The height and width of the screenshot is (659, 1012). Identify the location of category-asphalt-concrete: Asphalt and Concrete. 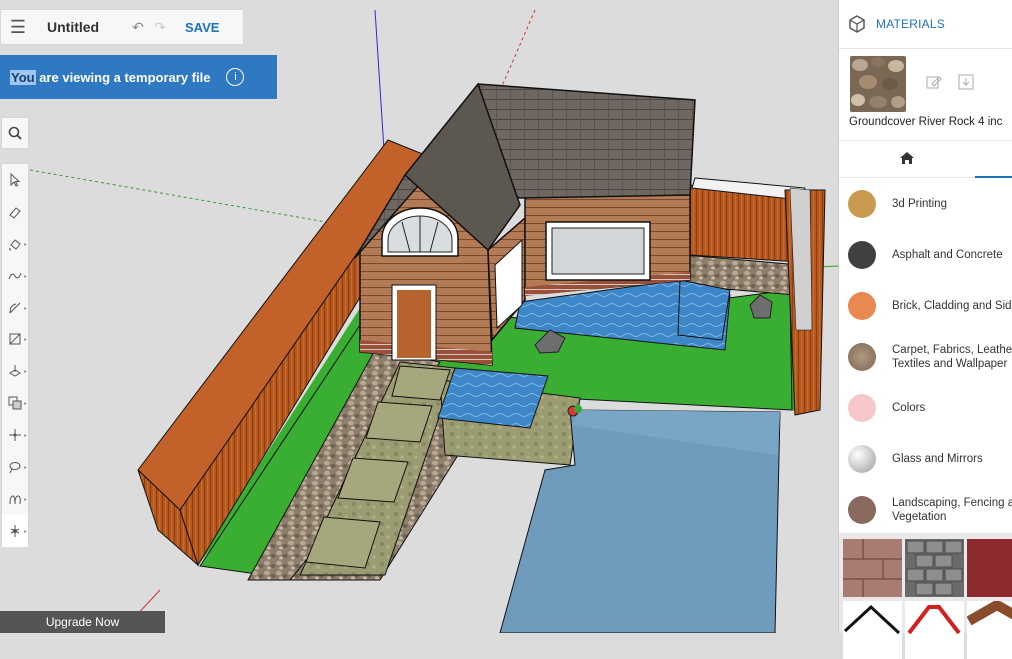
(925, 254).